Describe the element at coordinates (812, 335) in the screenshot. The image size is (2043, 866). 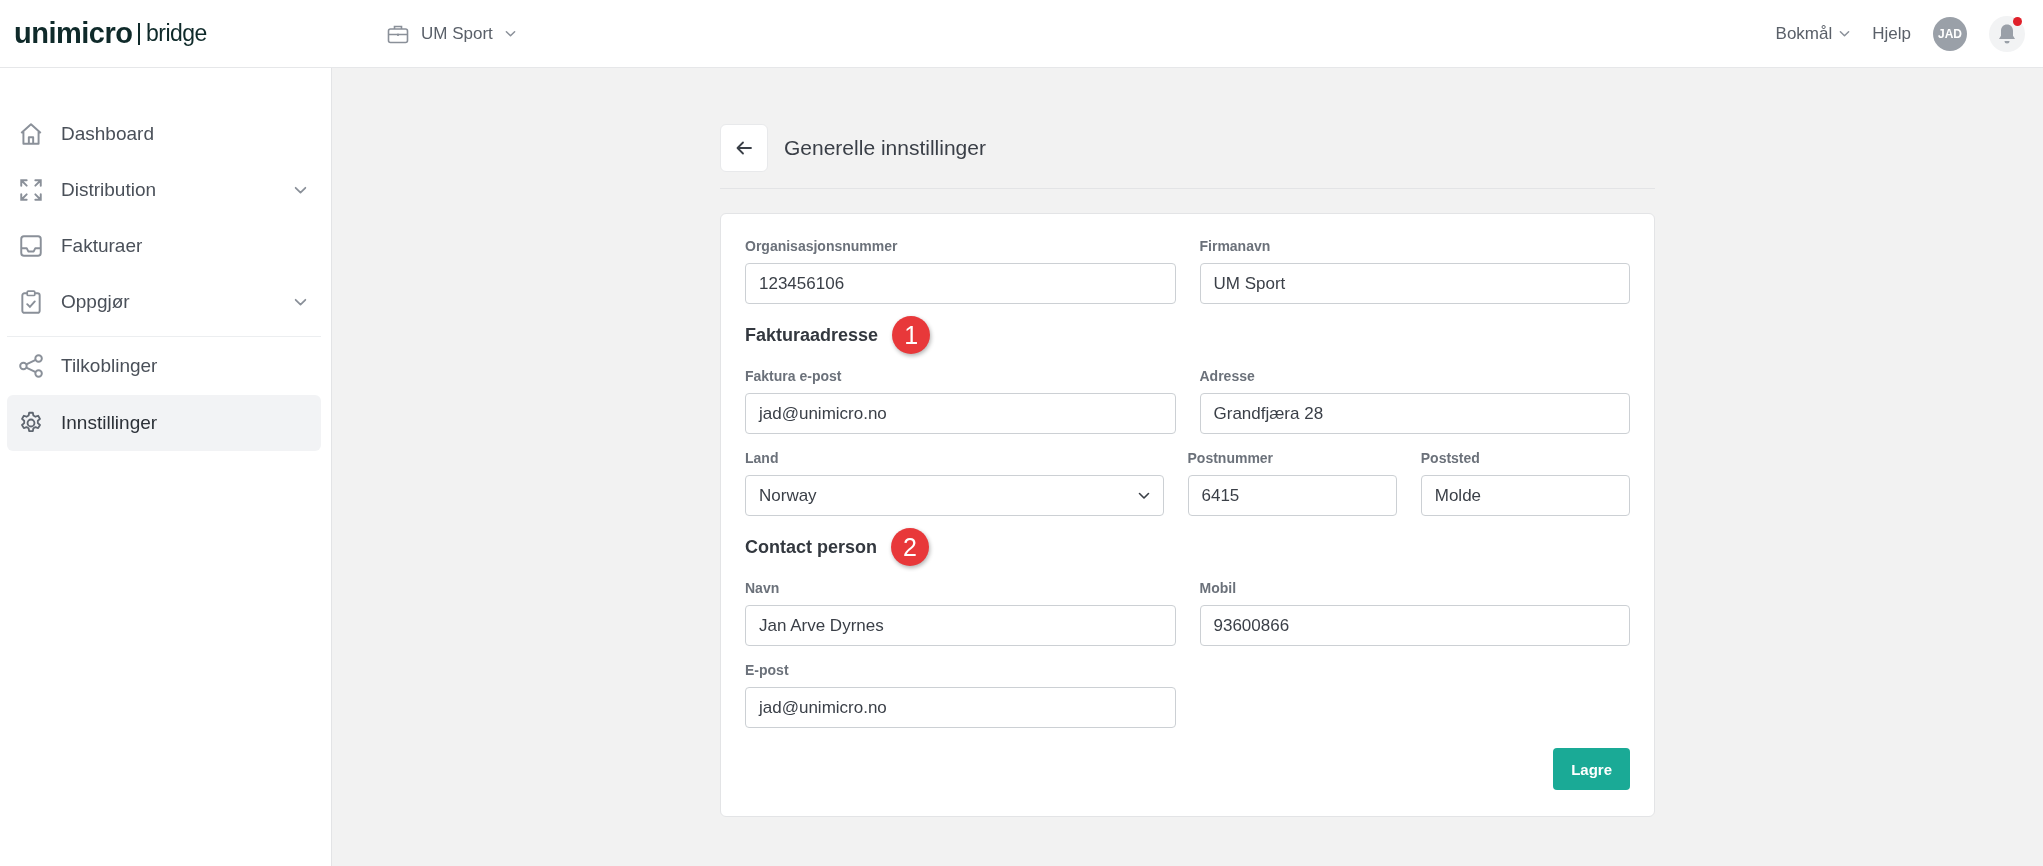
I see `section-heading: Fakturaadresse` at that location.